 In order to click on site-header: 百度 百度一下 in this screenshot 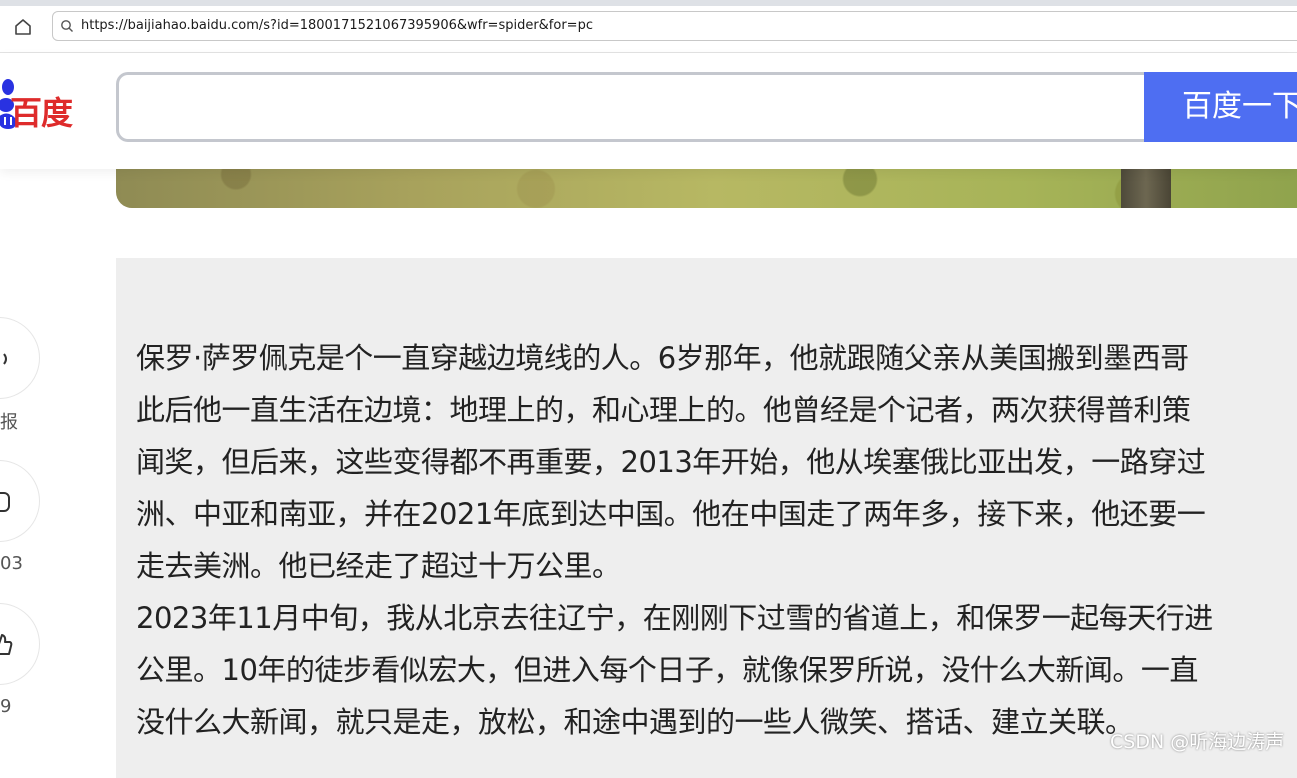, I will do `click(648, 111)`.